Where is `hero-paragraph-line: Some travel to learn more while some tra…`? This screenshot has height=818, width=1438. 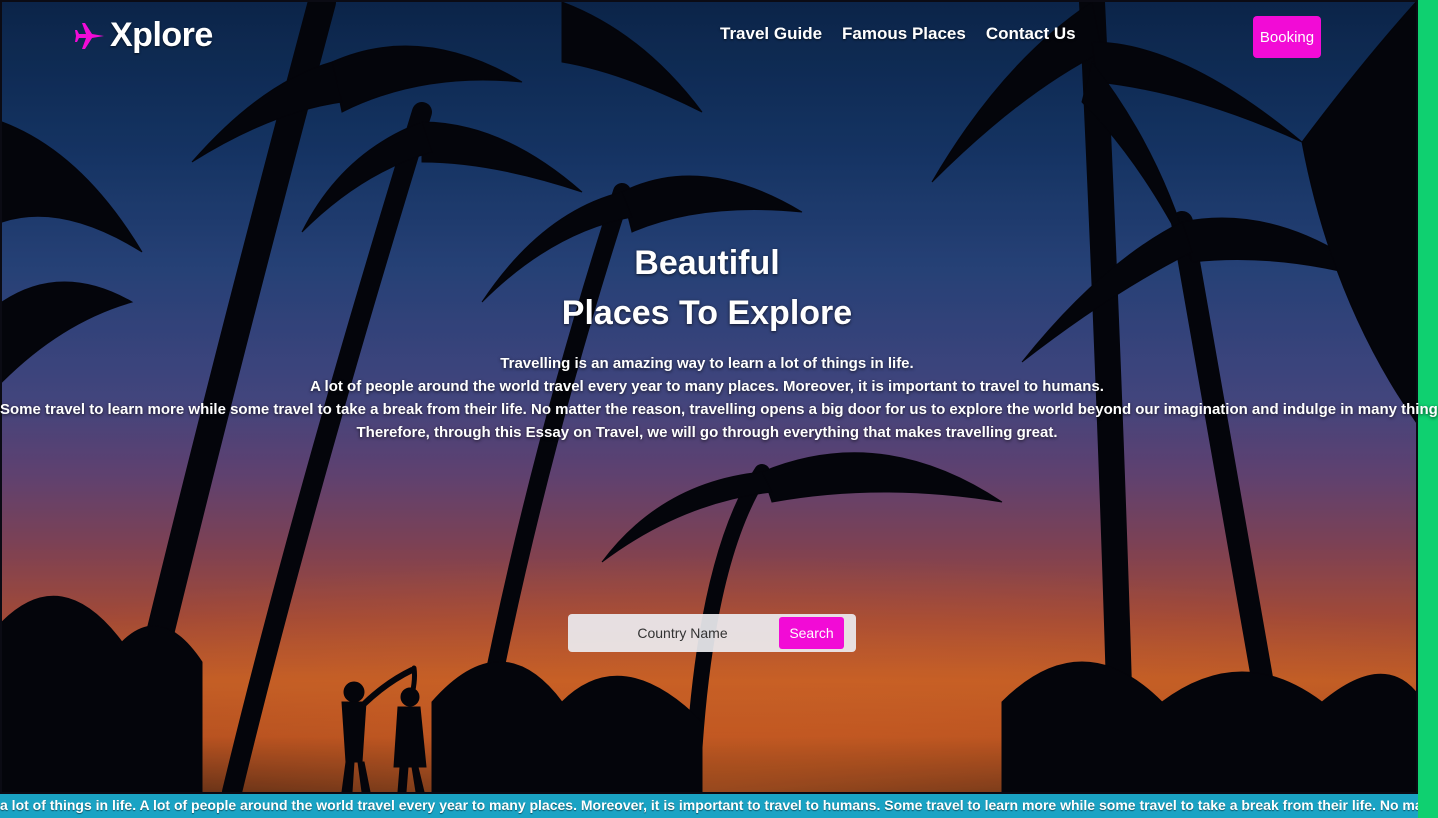
hero-paragraph-line: Some travel to learn more while some tra… is located at coordinates (719, 409).